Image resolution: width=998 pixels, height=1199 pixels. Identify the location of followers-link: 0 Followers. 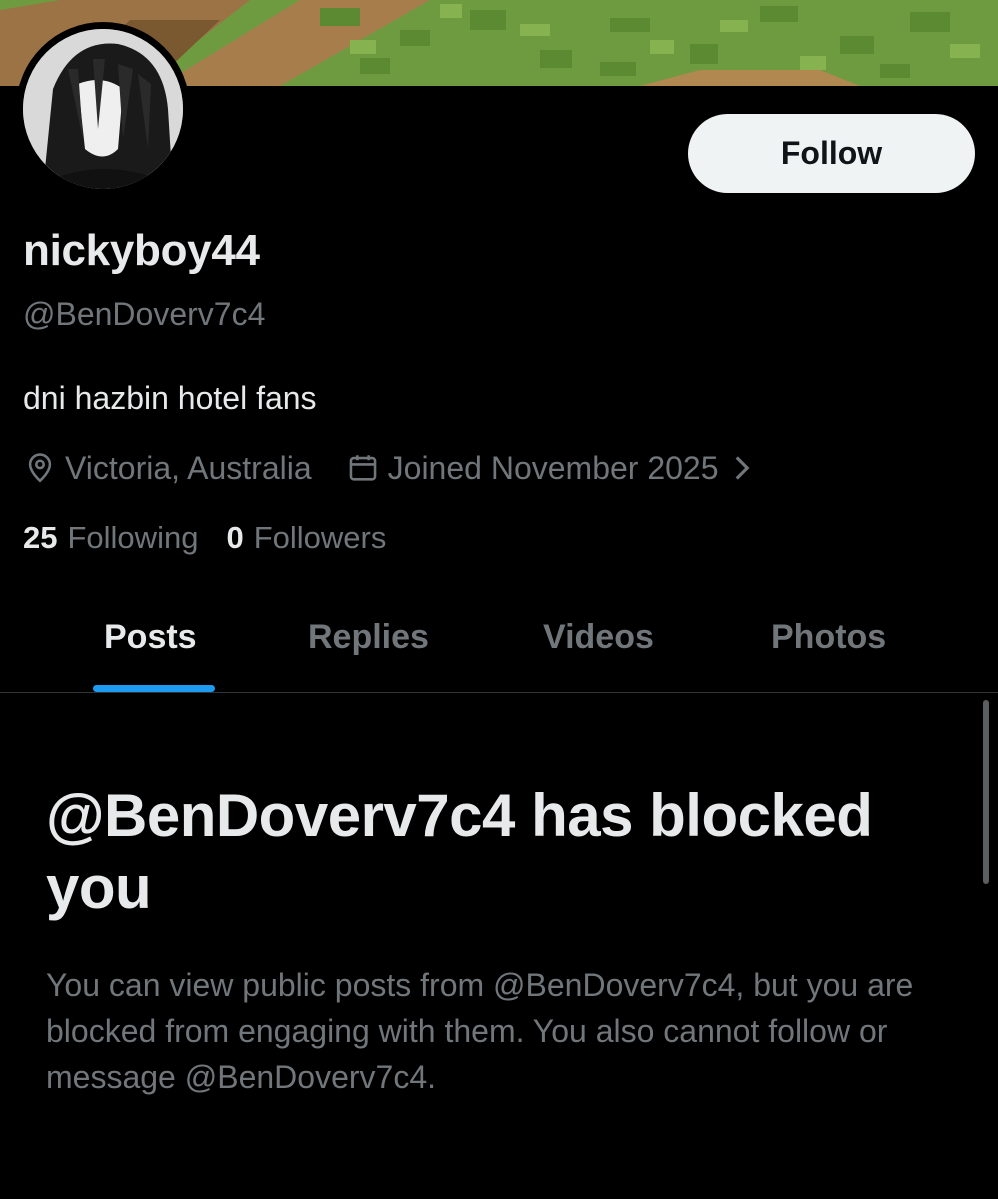
(306, 538).